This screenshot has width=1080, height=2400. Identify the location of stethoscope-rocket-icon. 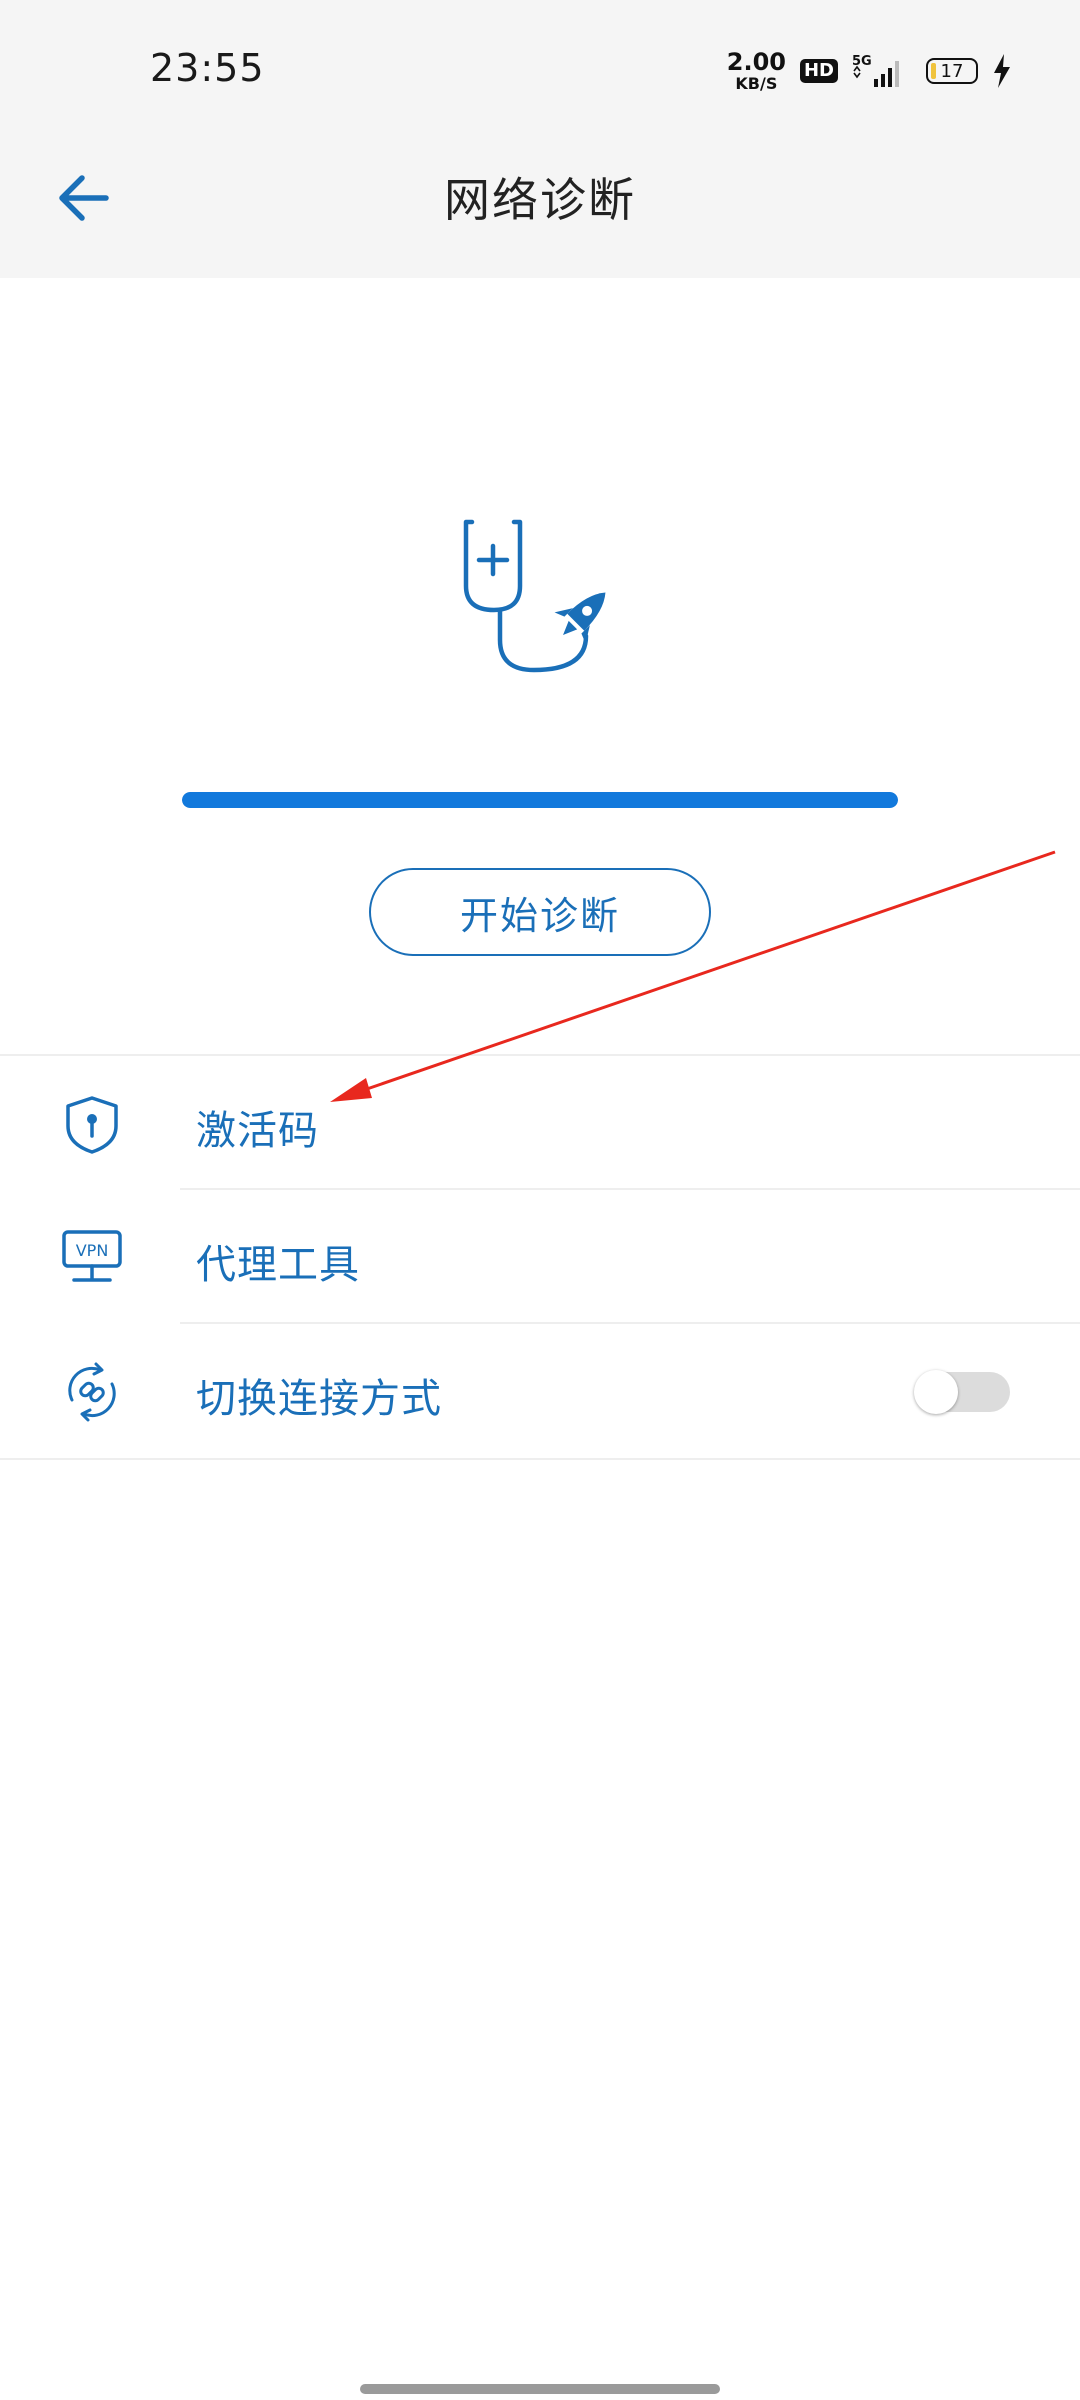
(534, 596).